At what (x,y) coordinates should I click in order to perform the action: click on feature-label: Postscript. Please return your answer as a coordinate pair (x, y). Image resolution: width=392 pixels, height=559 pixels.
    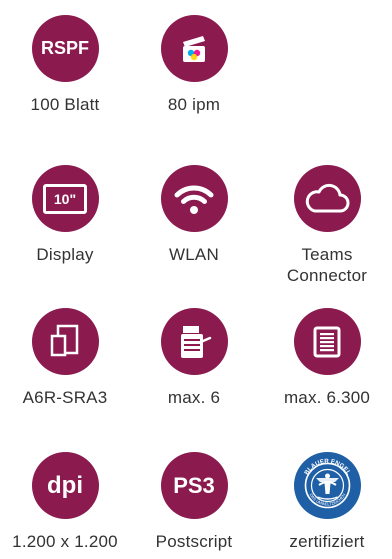
    Looking at the image, I should click on (194, 541).